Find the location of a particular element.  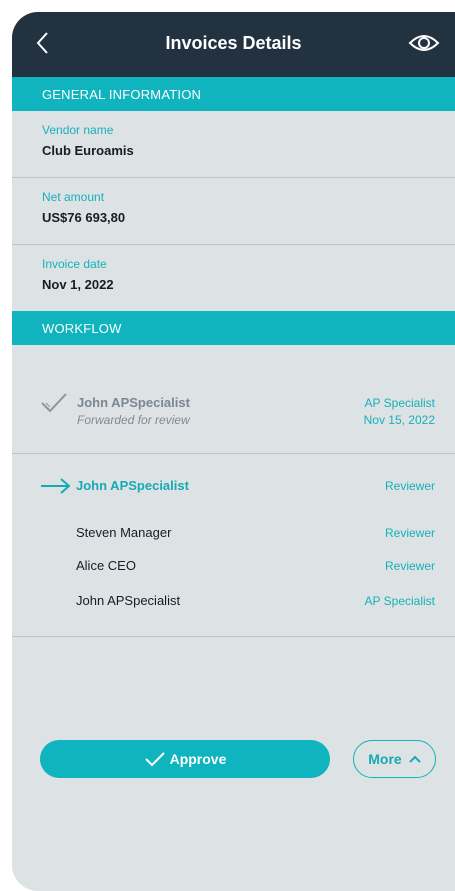

current-step-role: Reviewer is located at coordinates (409, 486).